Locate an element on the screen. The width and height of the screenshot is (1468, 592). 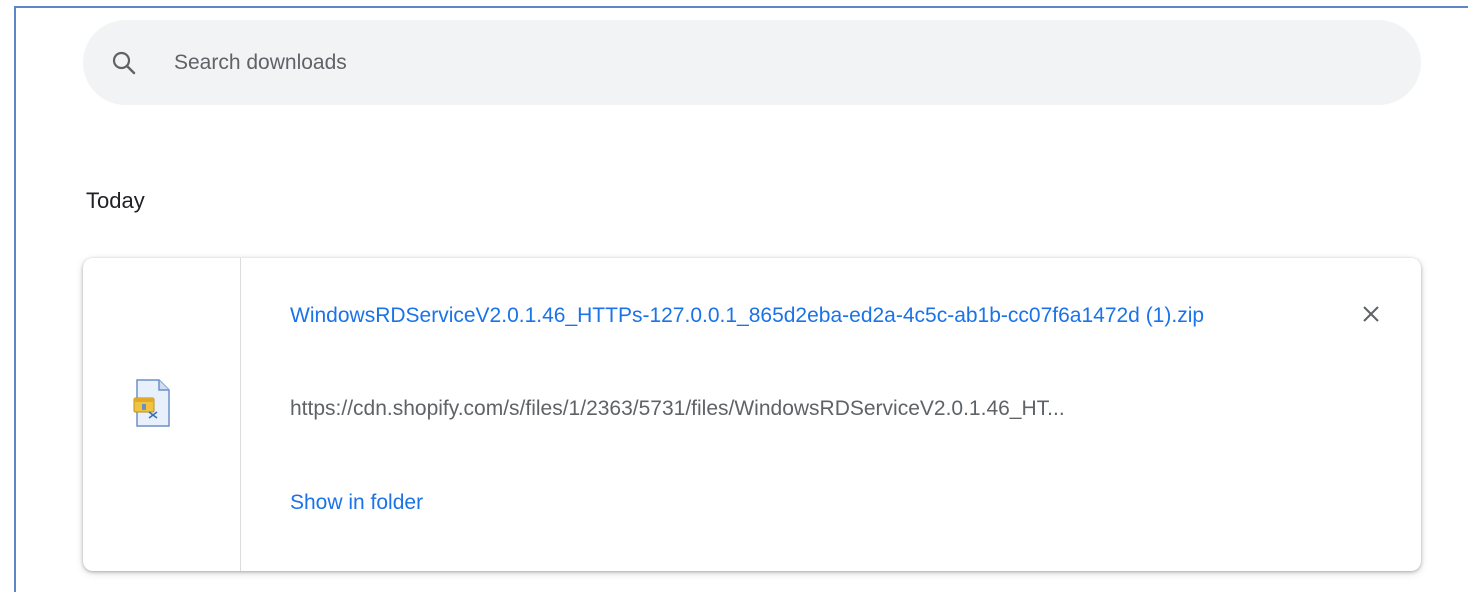
search-icon is located at coordinates (124, 63).